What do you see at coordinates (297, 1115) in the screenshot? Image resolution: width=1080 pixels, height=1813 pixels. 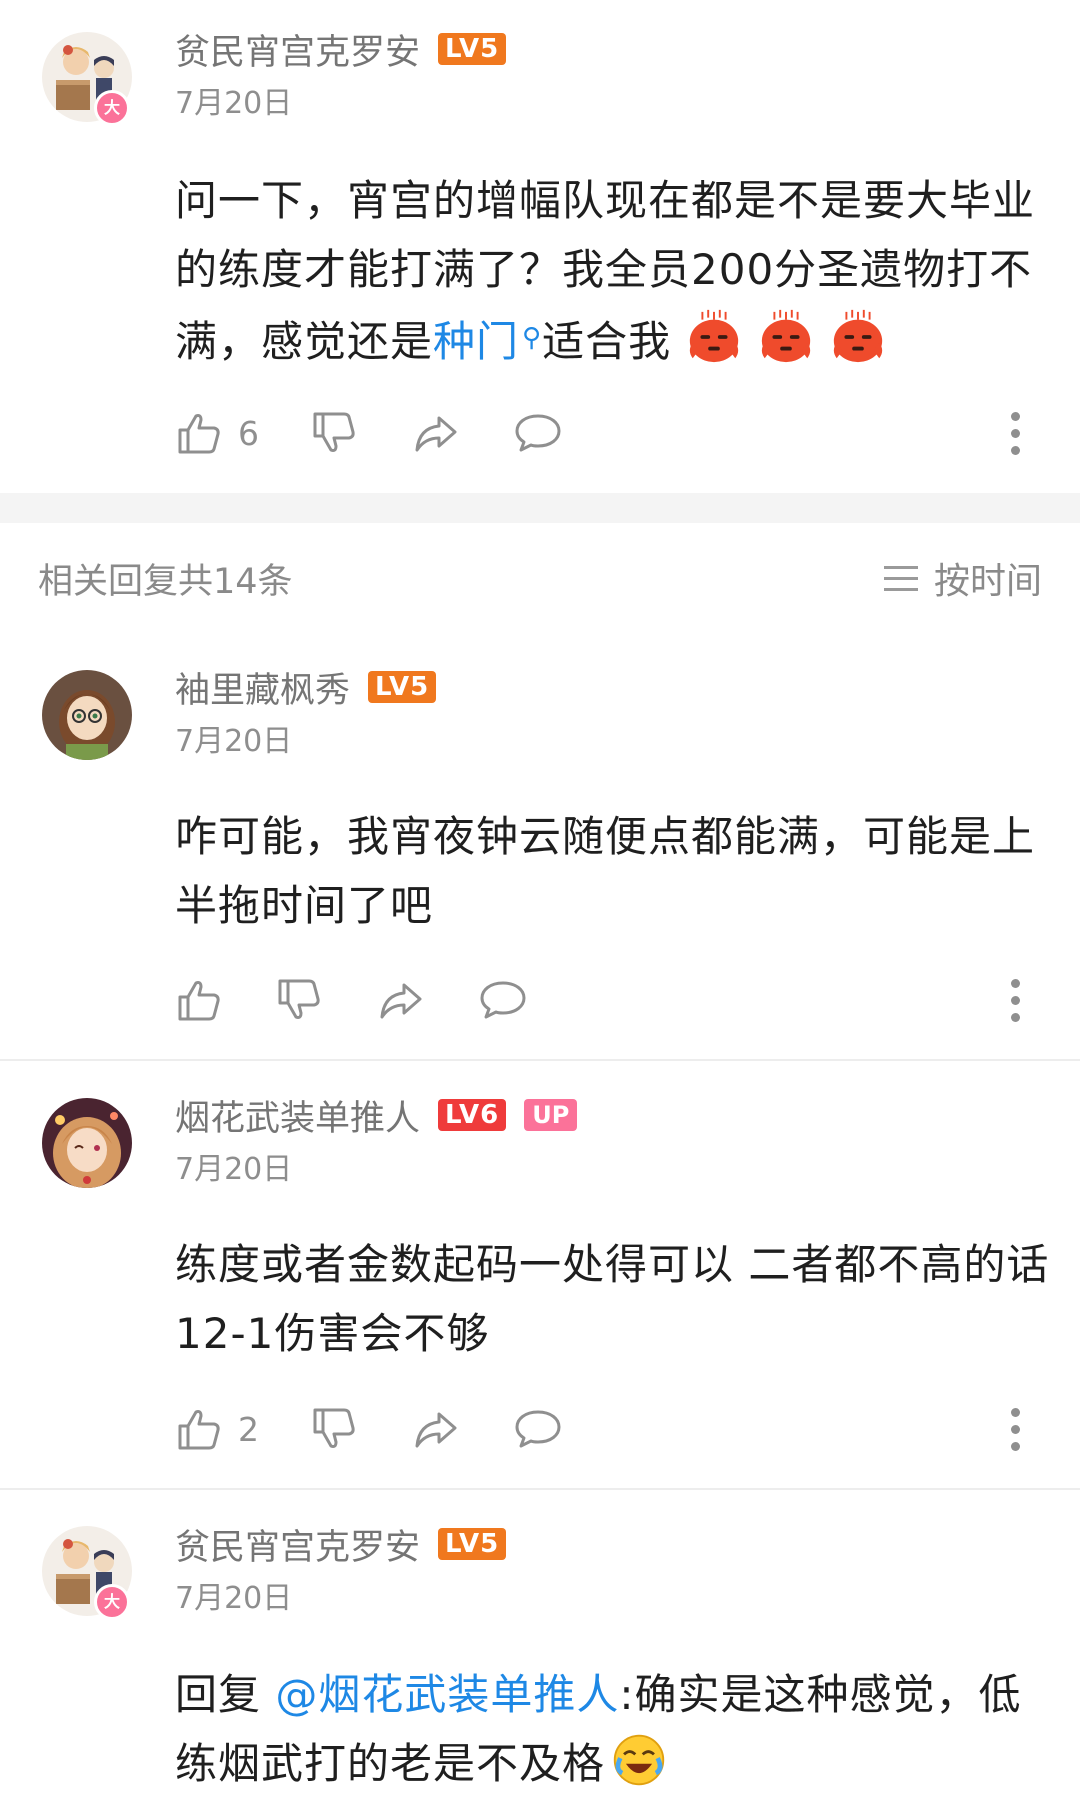 I see `username: 烟花武装单推人` at bounding box center [297, 1115].